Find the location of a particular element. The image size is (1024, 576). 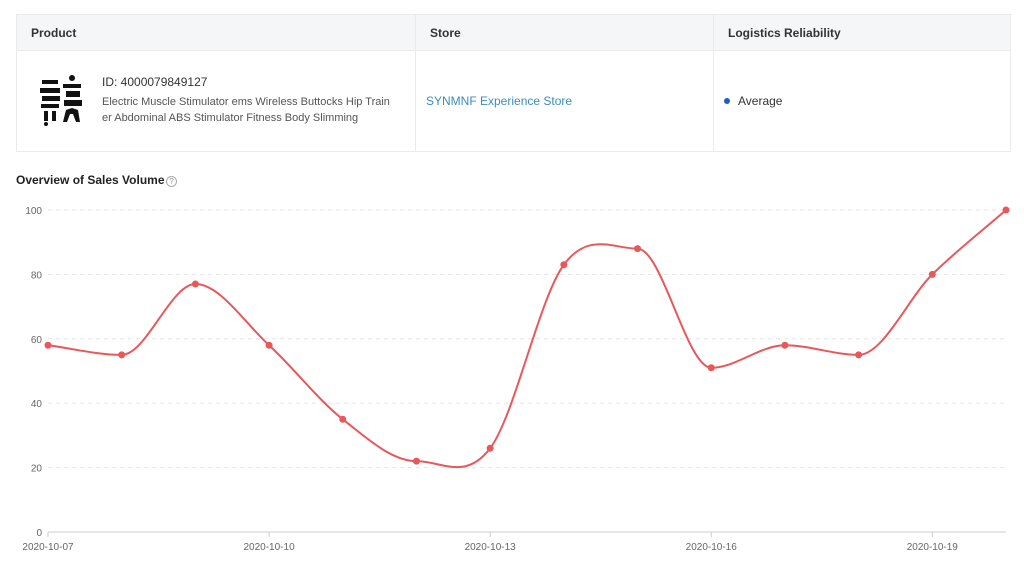

y-tick-label: 20 is located at coordinates (37, 469).